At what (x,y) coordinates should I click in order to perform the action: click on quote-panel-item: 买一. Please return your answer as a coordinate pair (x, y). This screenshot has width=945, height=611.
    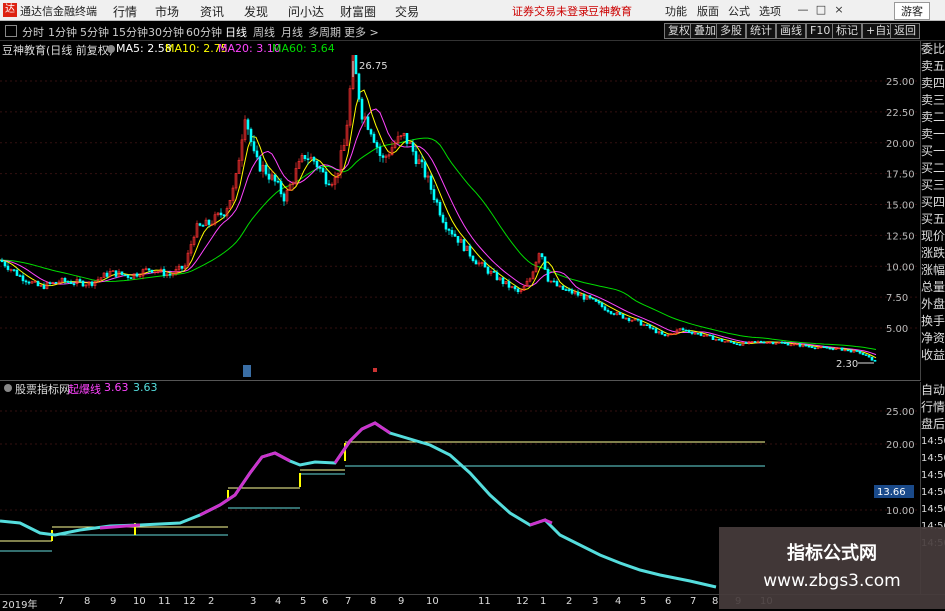
    Looking at the image, I should click on (933, 151).